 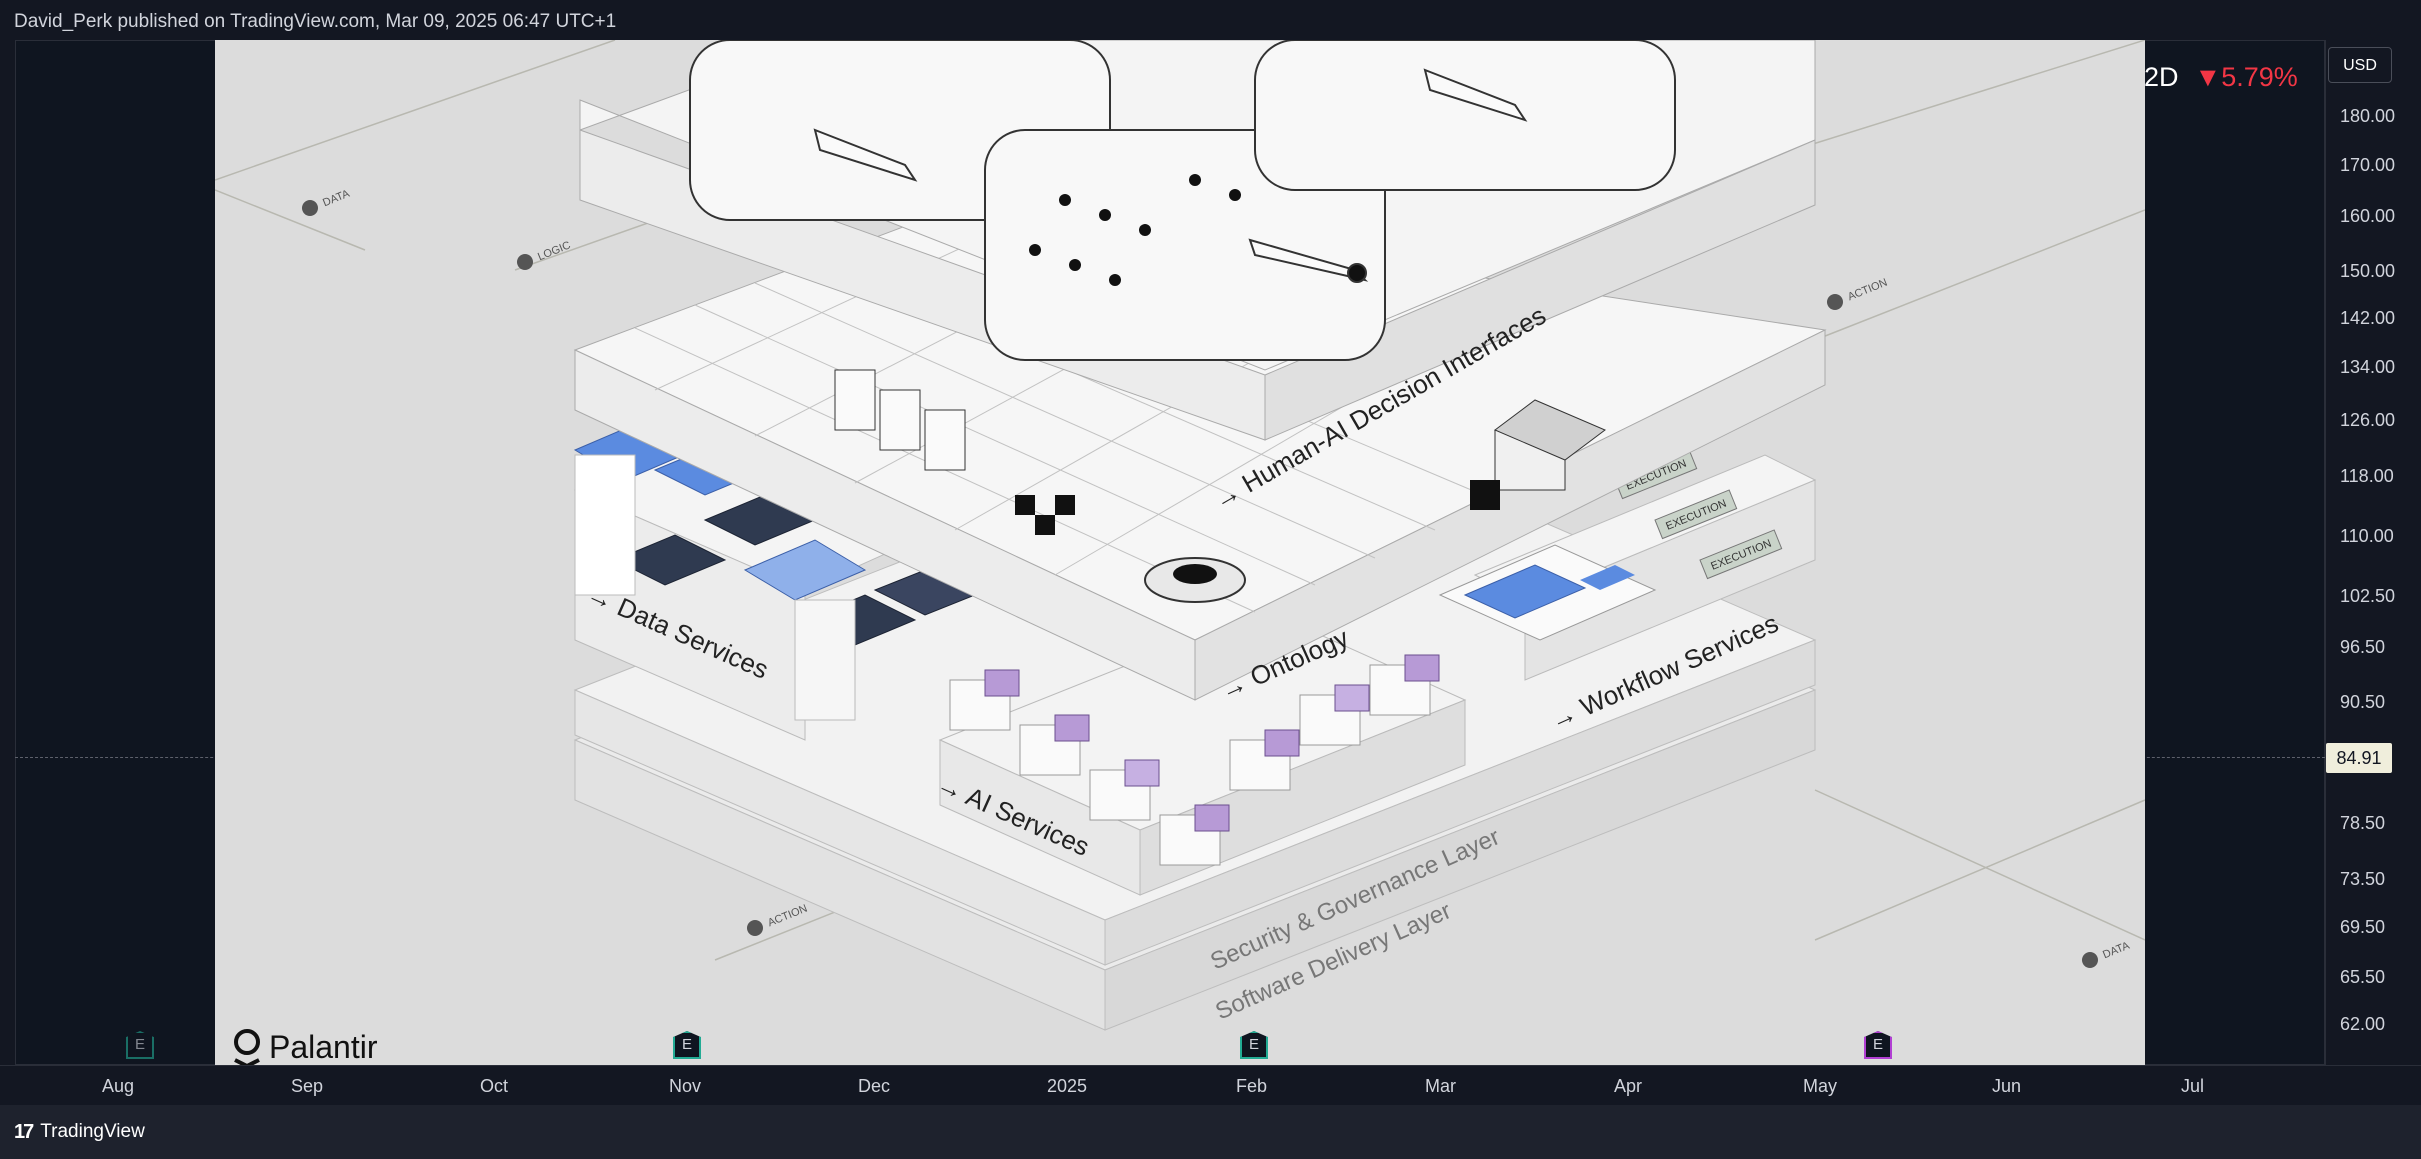 What do you see at coordinates (1210, 1132) in the screenshot?
I see `footer-bar` at bounding box center [1210, 1132].